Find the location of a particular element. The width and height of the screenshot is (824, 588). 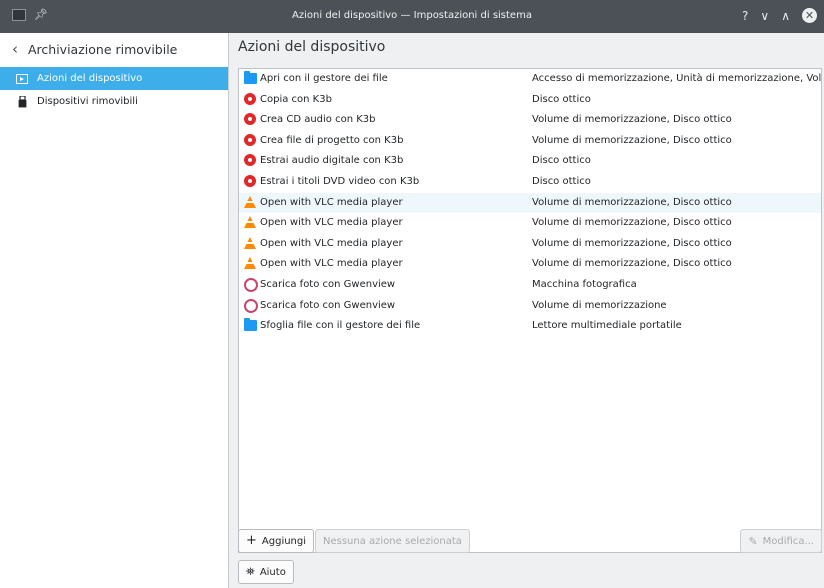

action-name: Estrai audio digitale con K3b is located at coordinates (332, 161).